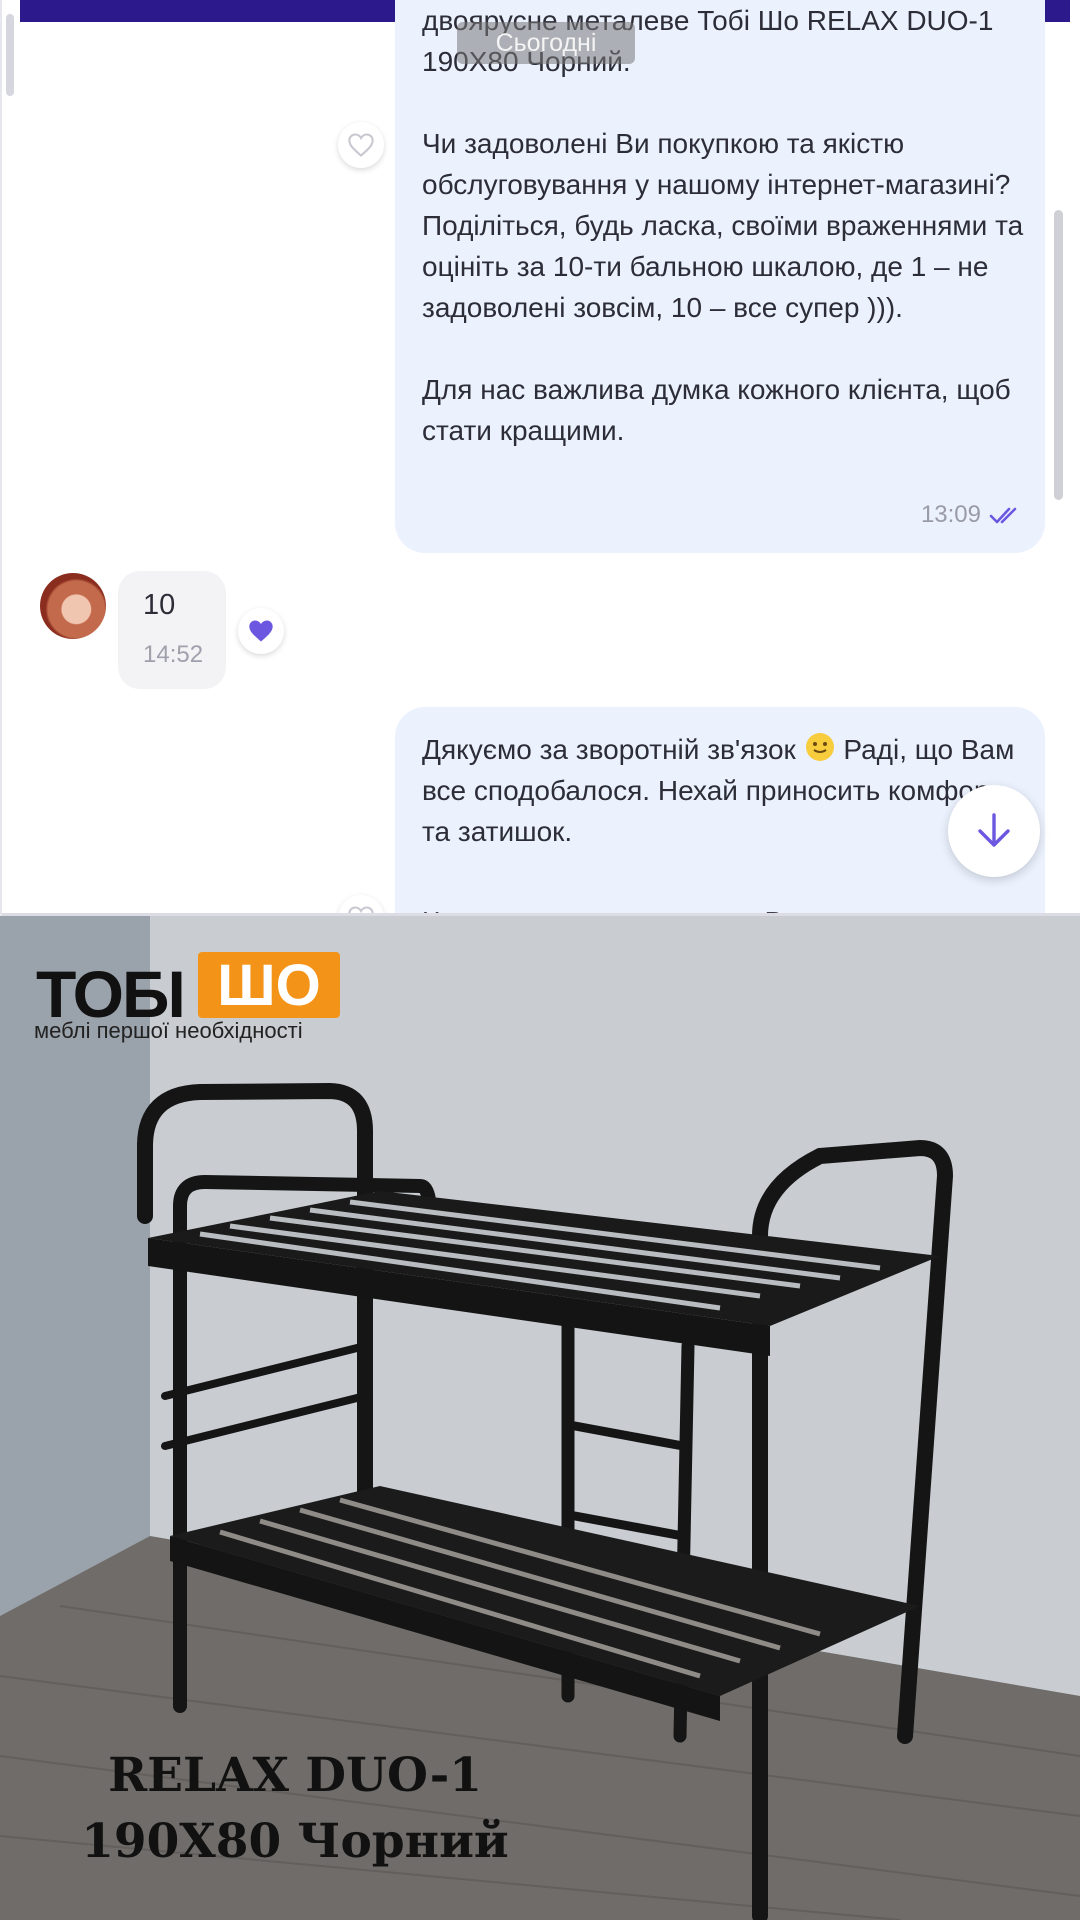 Image resolution: width=1080 pixels, height=1920 pixels. What do you see at coordinates (10, 55) in the screenshot?
I see `left-scrollbar` at bounding box center [10, 55].